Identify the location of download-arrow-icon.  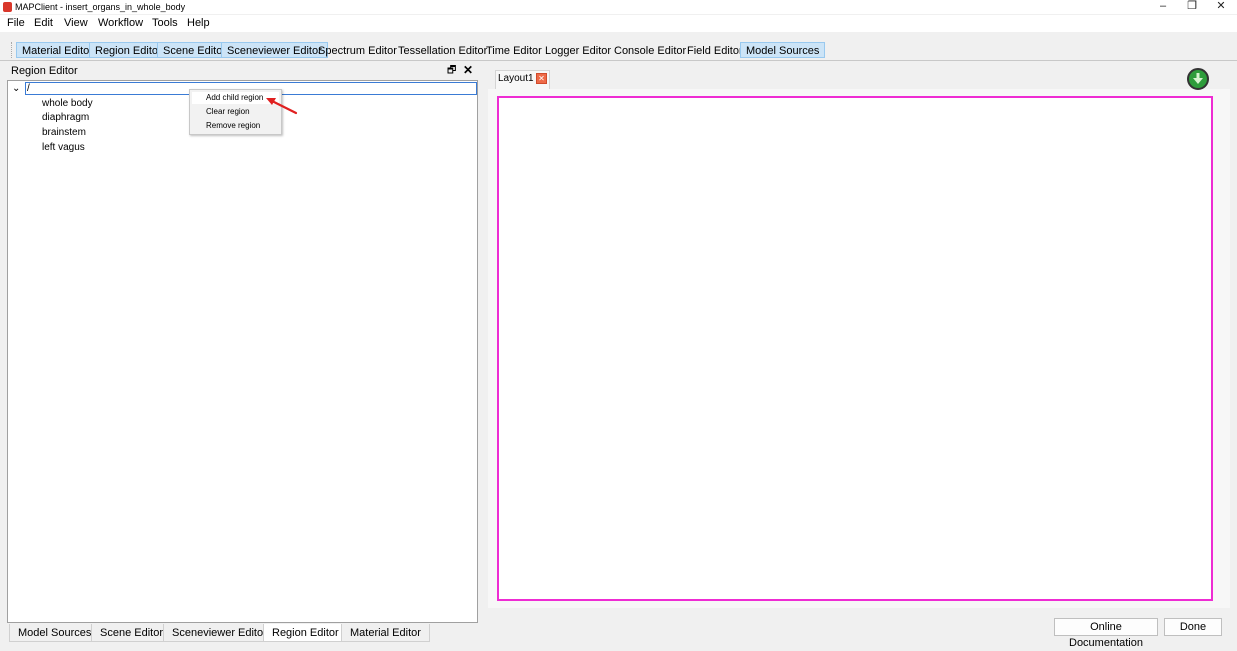
(1198, 79).